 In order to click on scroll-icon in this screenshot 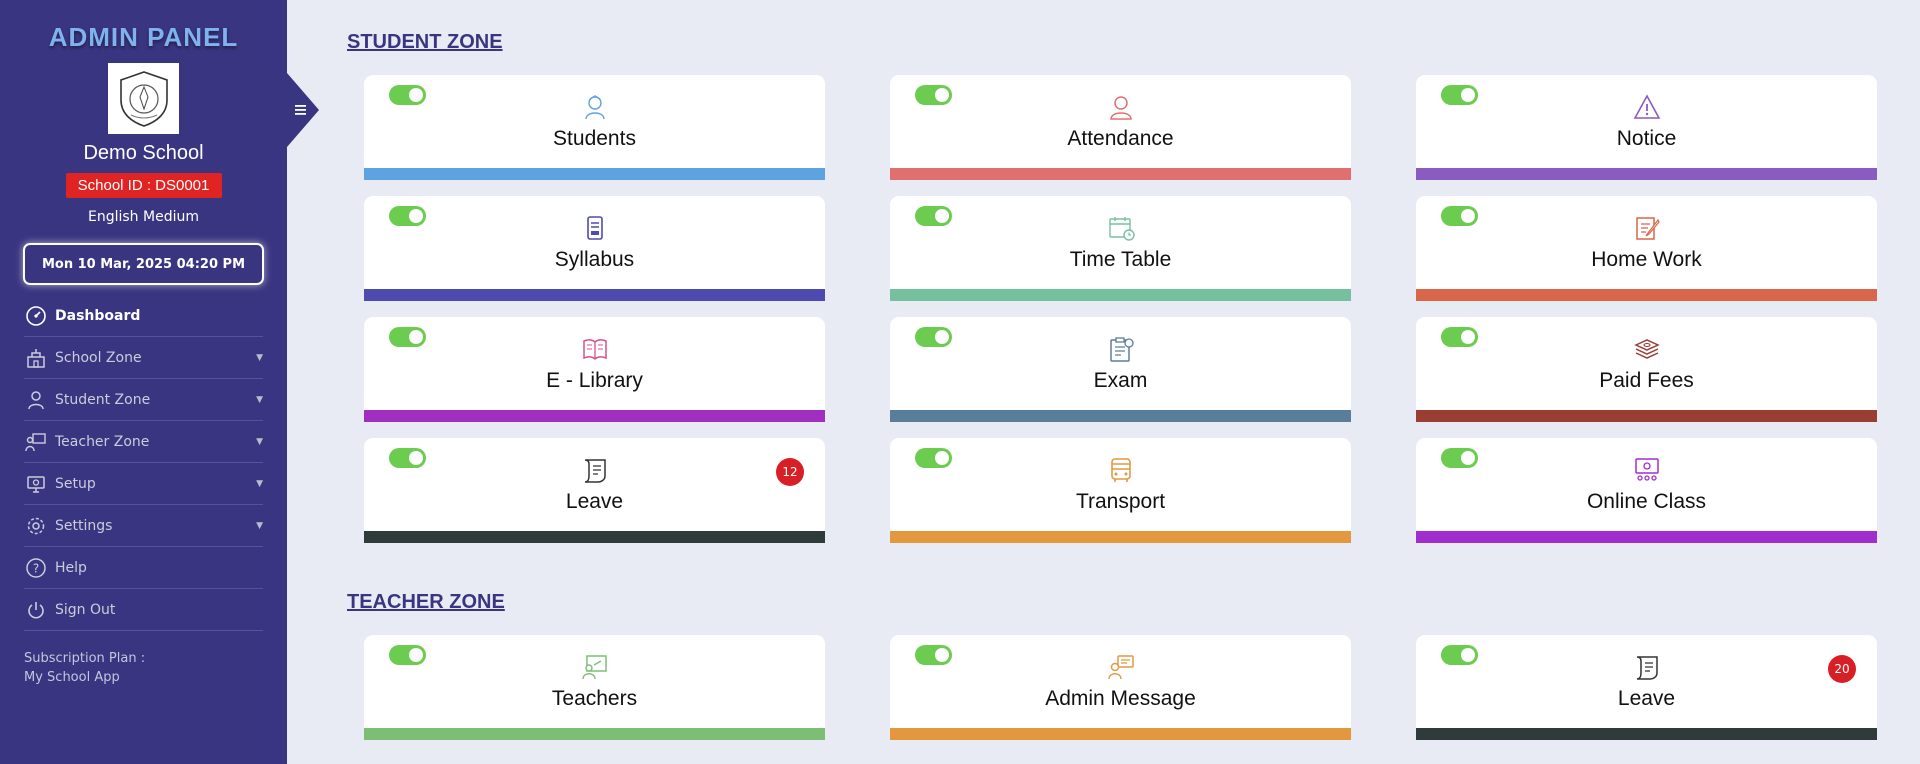, I will do `click(1647, 667)`.